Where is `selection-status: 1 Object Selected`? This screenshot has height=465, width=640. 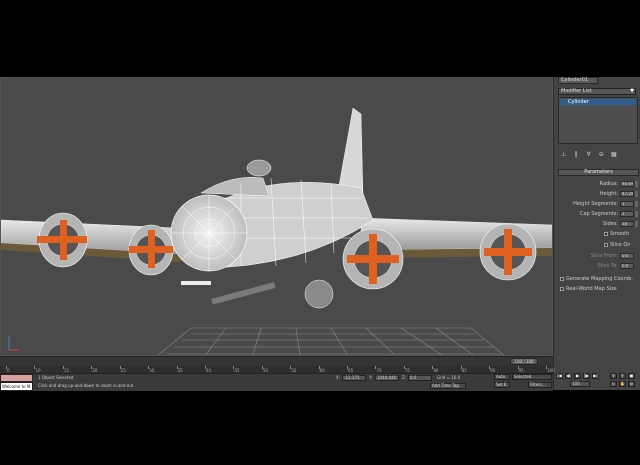 selection-status: 1 Object Selected is located at coordinates (56, 377).